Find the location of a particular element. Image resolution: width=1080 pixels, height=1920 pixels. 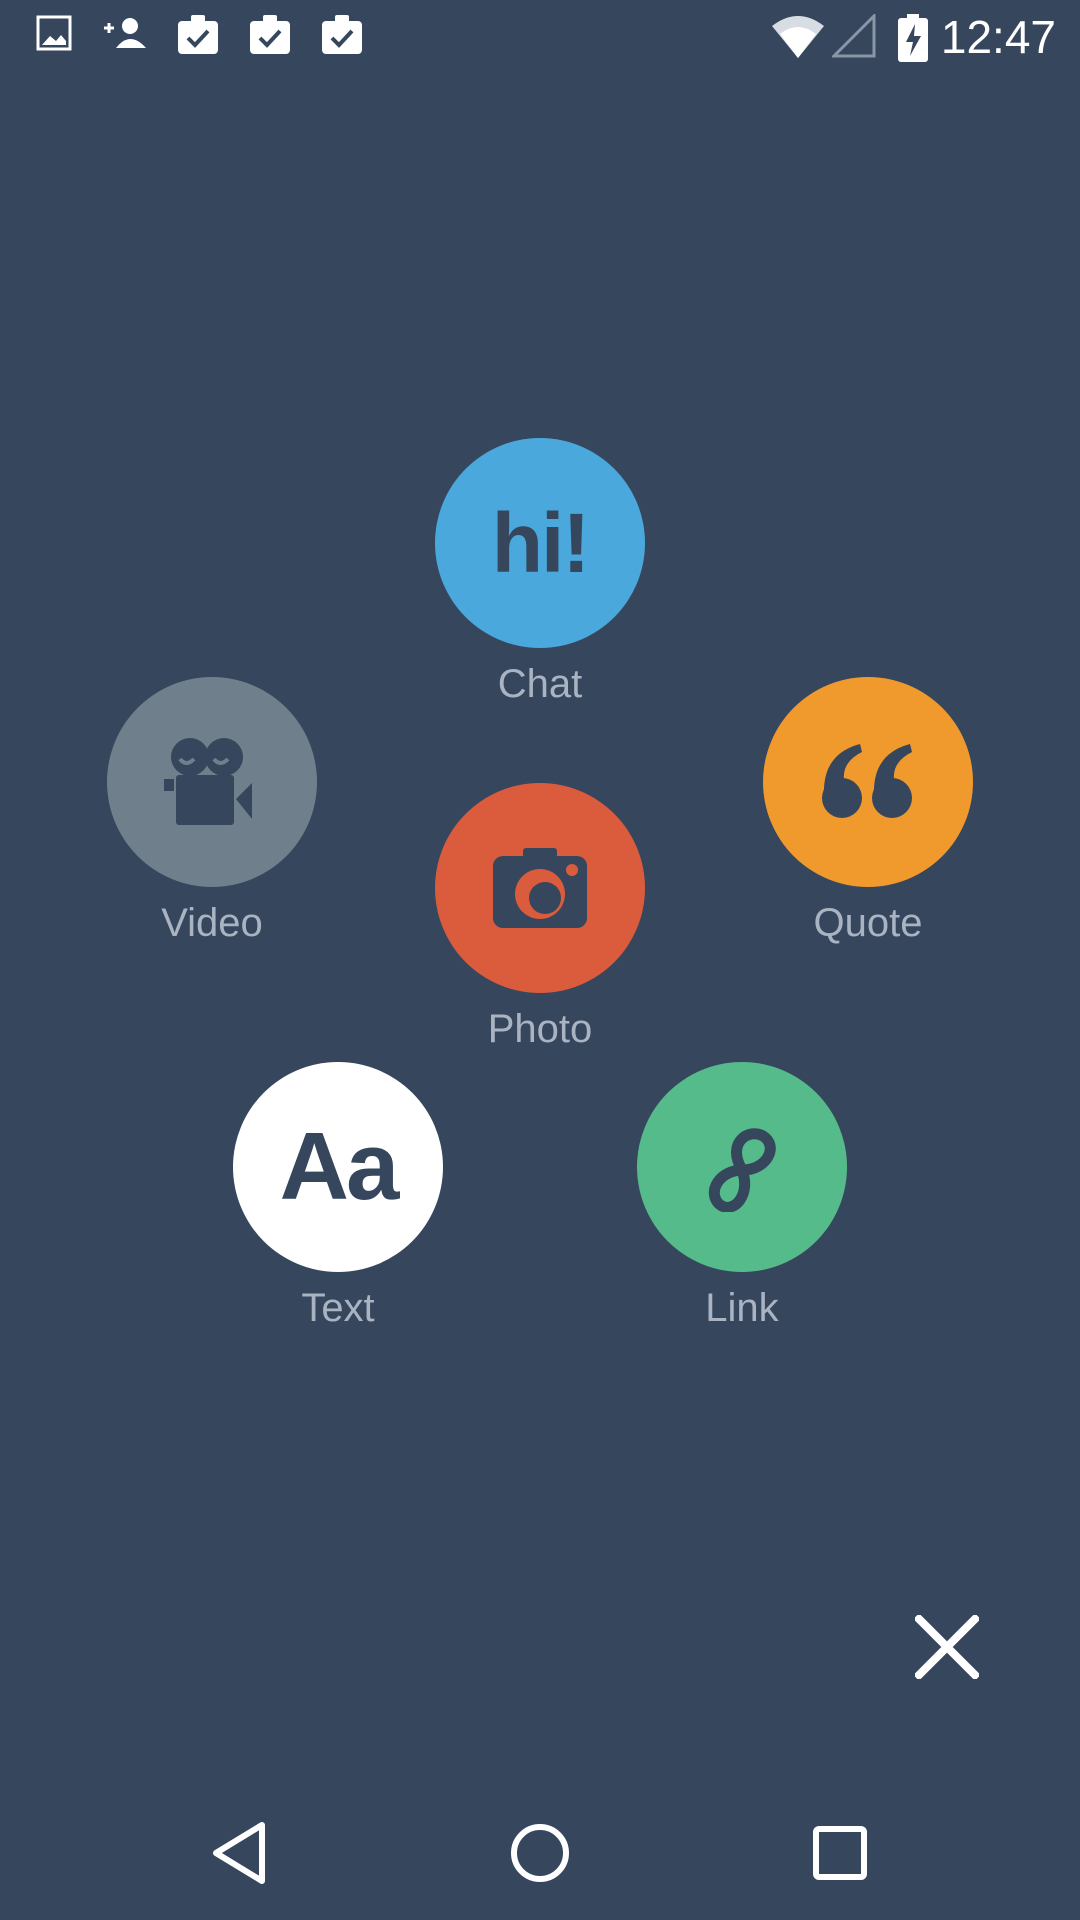

recents-icon is located at coordinates (840, 1853).